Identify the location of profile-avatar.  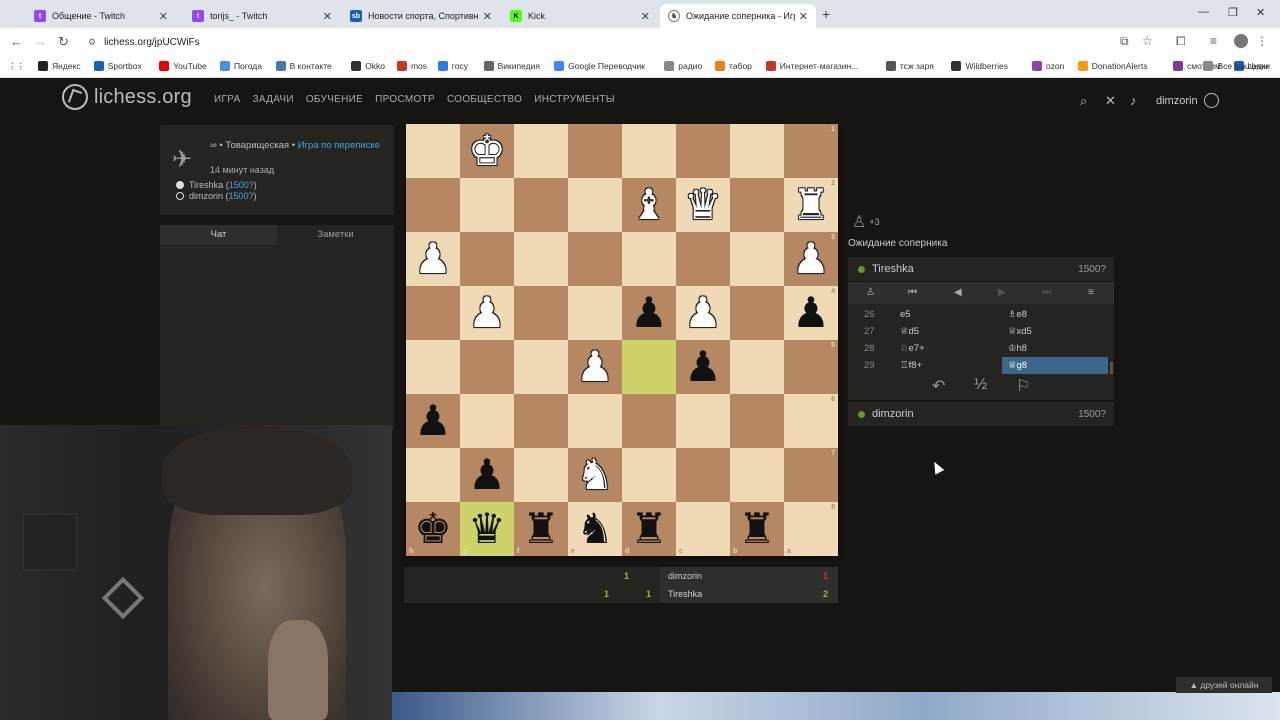
(1241, 41).